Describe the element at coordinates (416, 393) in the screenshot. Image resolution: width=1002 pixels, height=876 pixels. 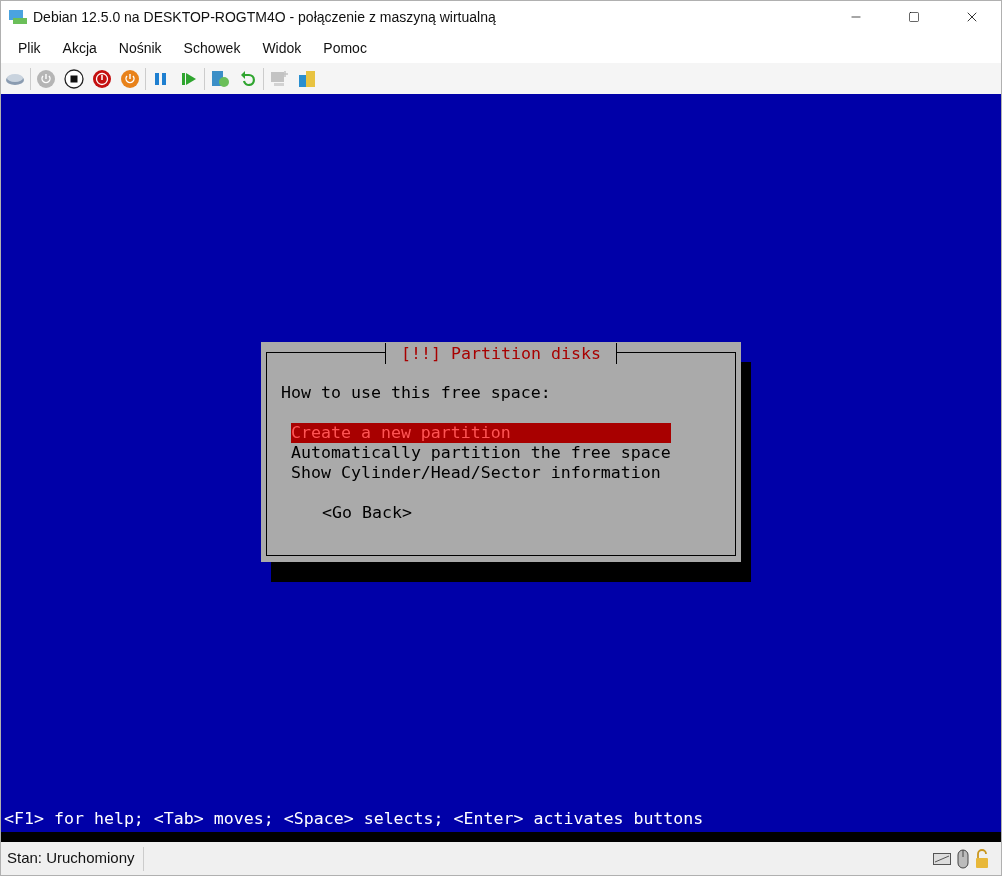
I see `dialog-prompt: How to use this free space:` at that location.